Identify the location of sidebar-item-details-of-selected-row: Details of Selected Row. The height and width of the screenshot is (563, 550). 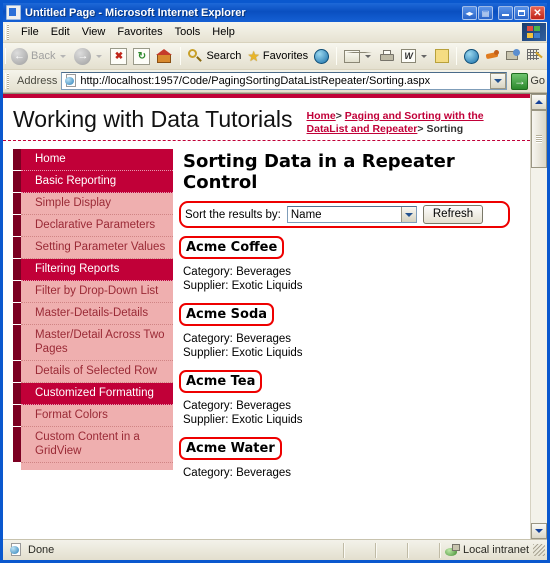
(93, 372).